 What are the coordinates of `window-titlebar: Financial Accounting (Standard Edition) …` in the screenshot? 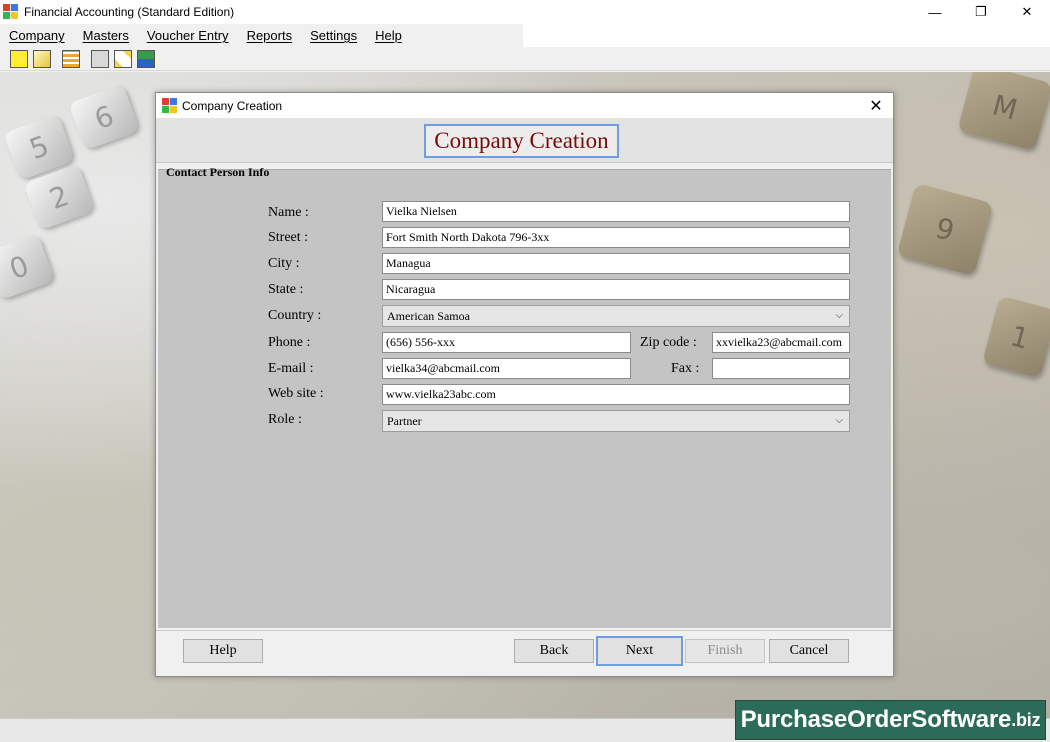 It's located at (525, 12).